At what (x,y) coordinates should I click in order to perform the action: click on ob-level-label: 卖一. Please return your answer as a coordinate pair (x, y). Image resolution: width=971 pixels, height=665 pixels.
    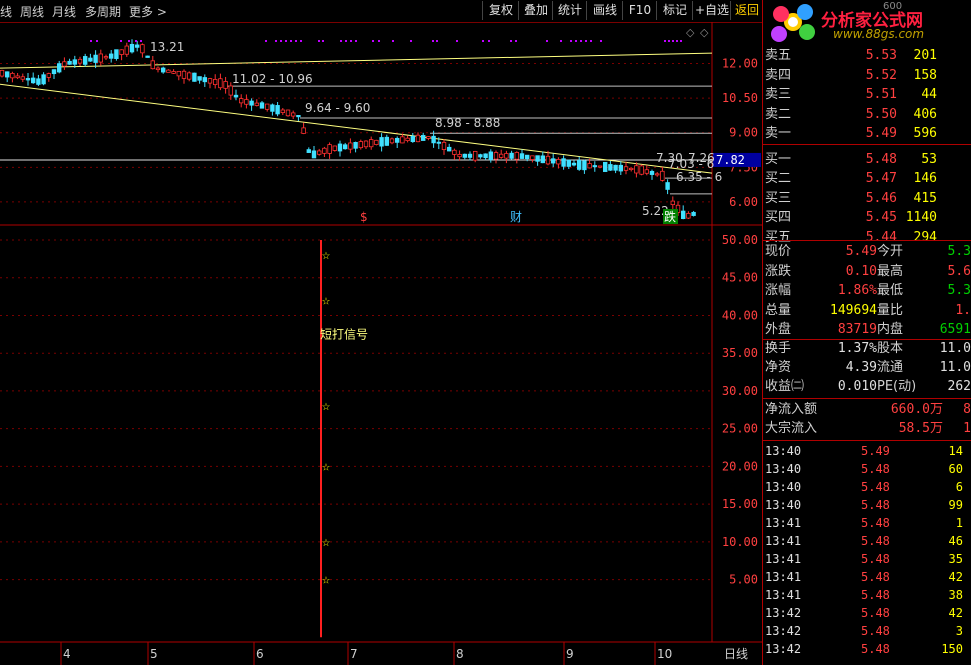
    Looking at the image, I should click on (778, 133).